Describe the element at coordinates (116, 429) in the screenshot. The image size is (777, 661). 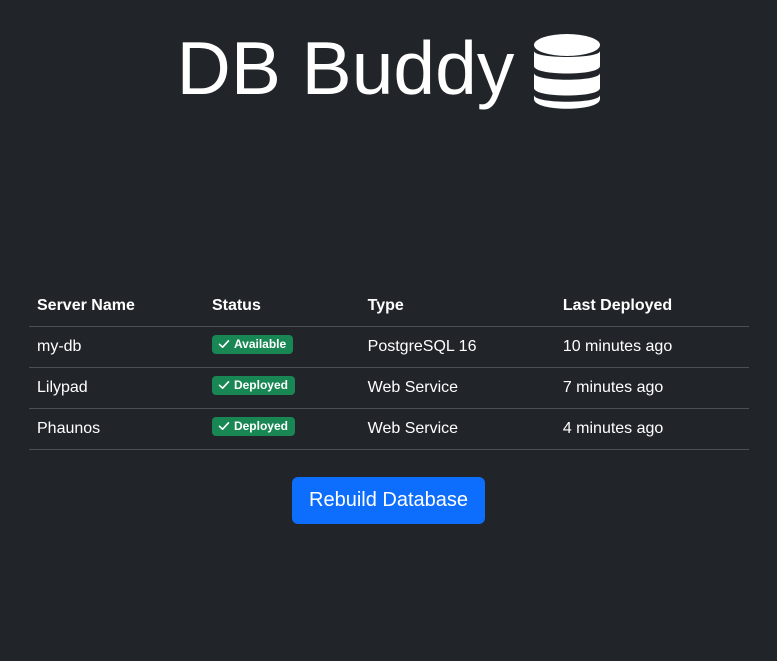
I see `server-name-cell: Phaunos` at that location.